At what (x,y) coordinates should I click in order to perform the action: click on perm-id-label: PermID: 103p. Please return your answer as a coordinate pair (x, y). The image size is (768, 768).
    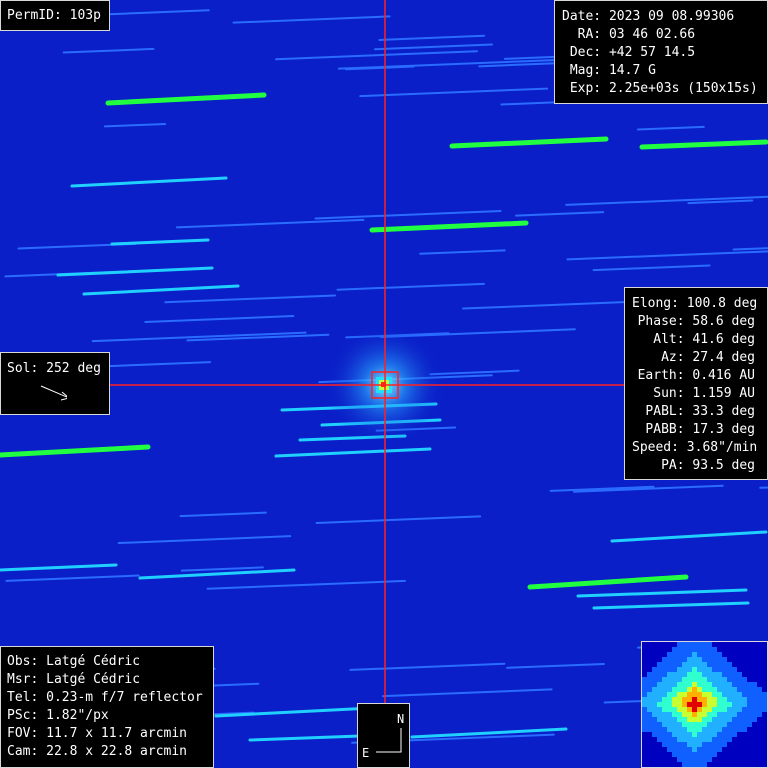
    Looking at the image, I should click on (55, 15).